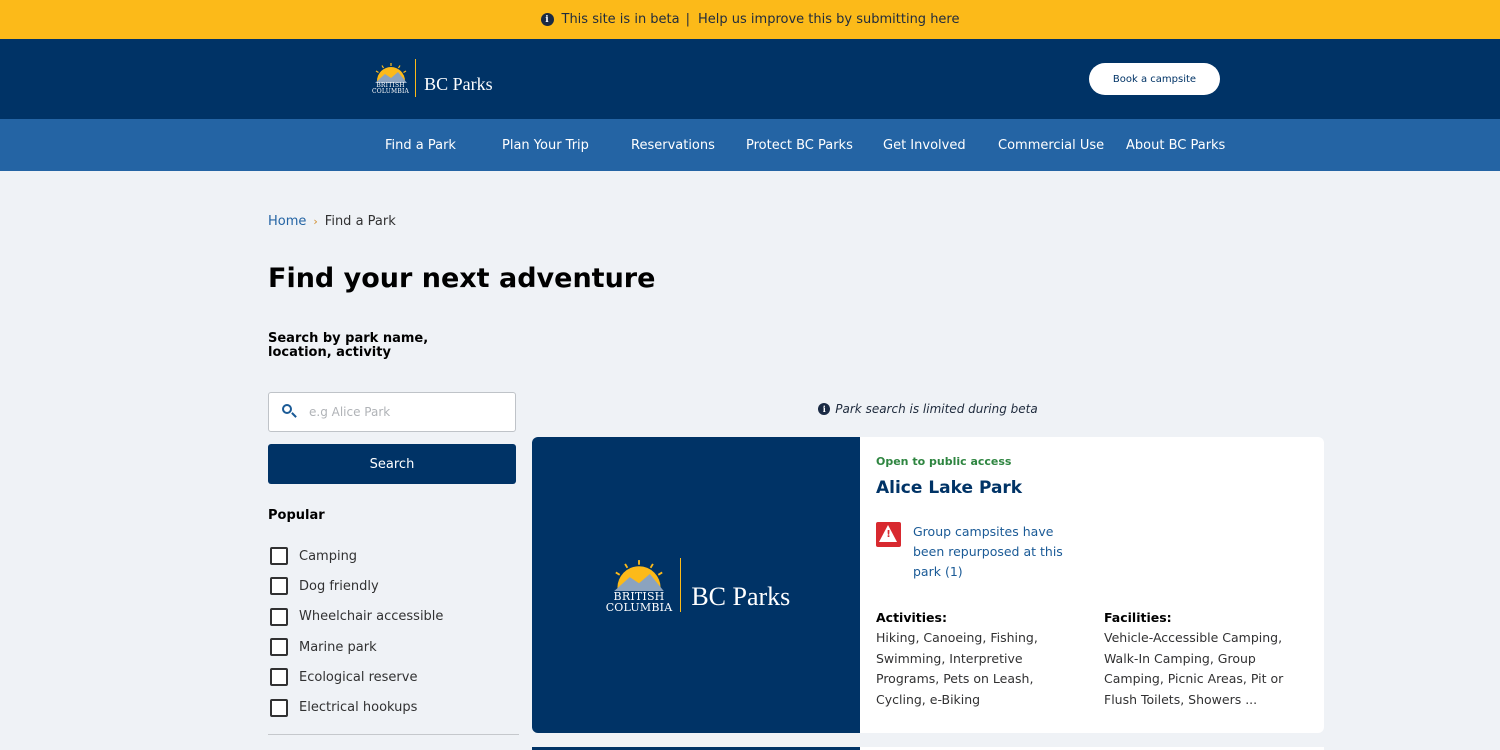 This screenshot has height=750, width=1500. What do you see at coordinates (1175, 145) in the screenshot?
I see `nav-item-about-bc-parks: About BC Parks` at bounding box center [1175, 145].